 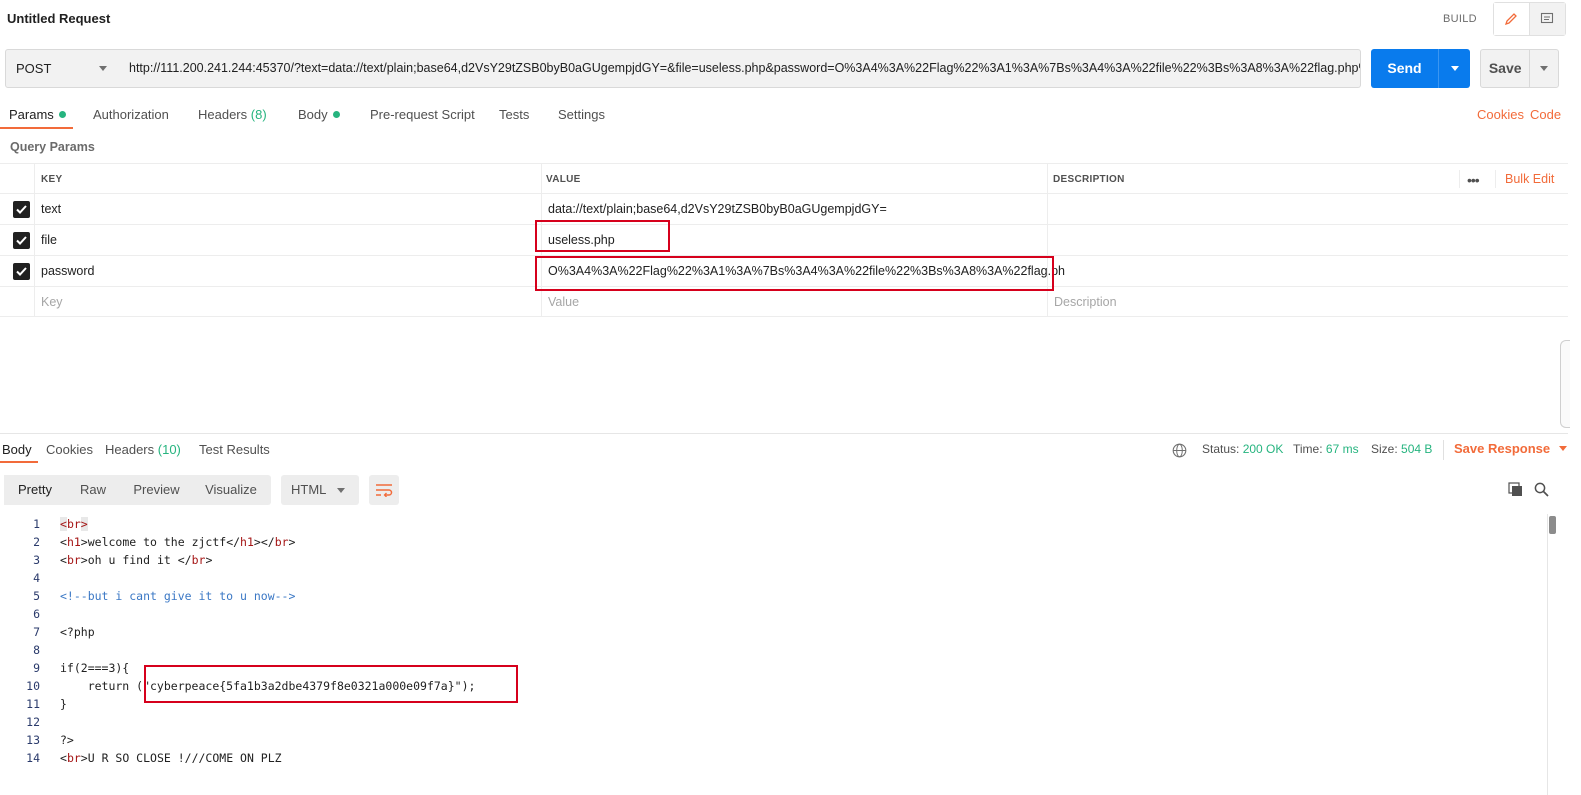 I want to click on line-number: 9, so click(x=36, y=668).